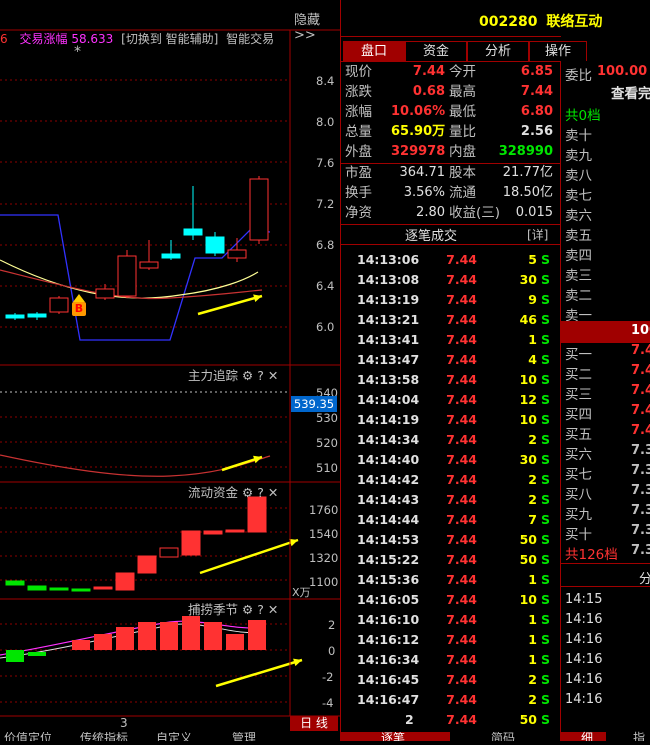  I want to click on tab-value-position: 价值定位, so click(28, 736).